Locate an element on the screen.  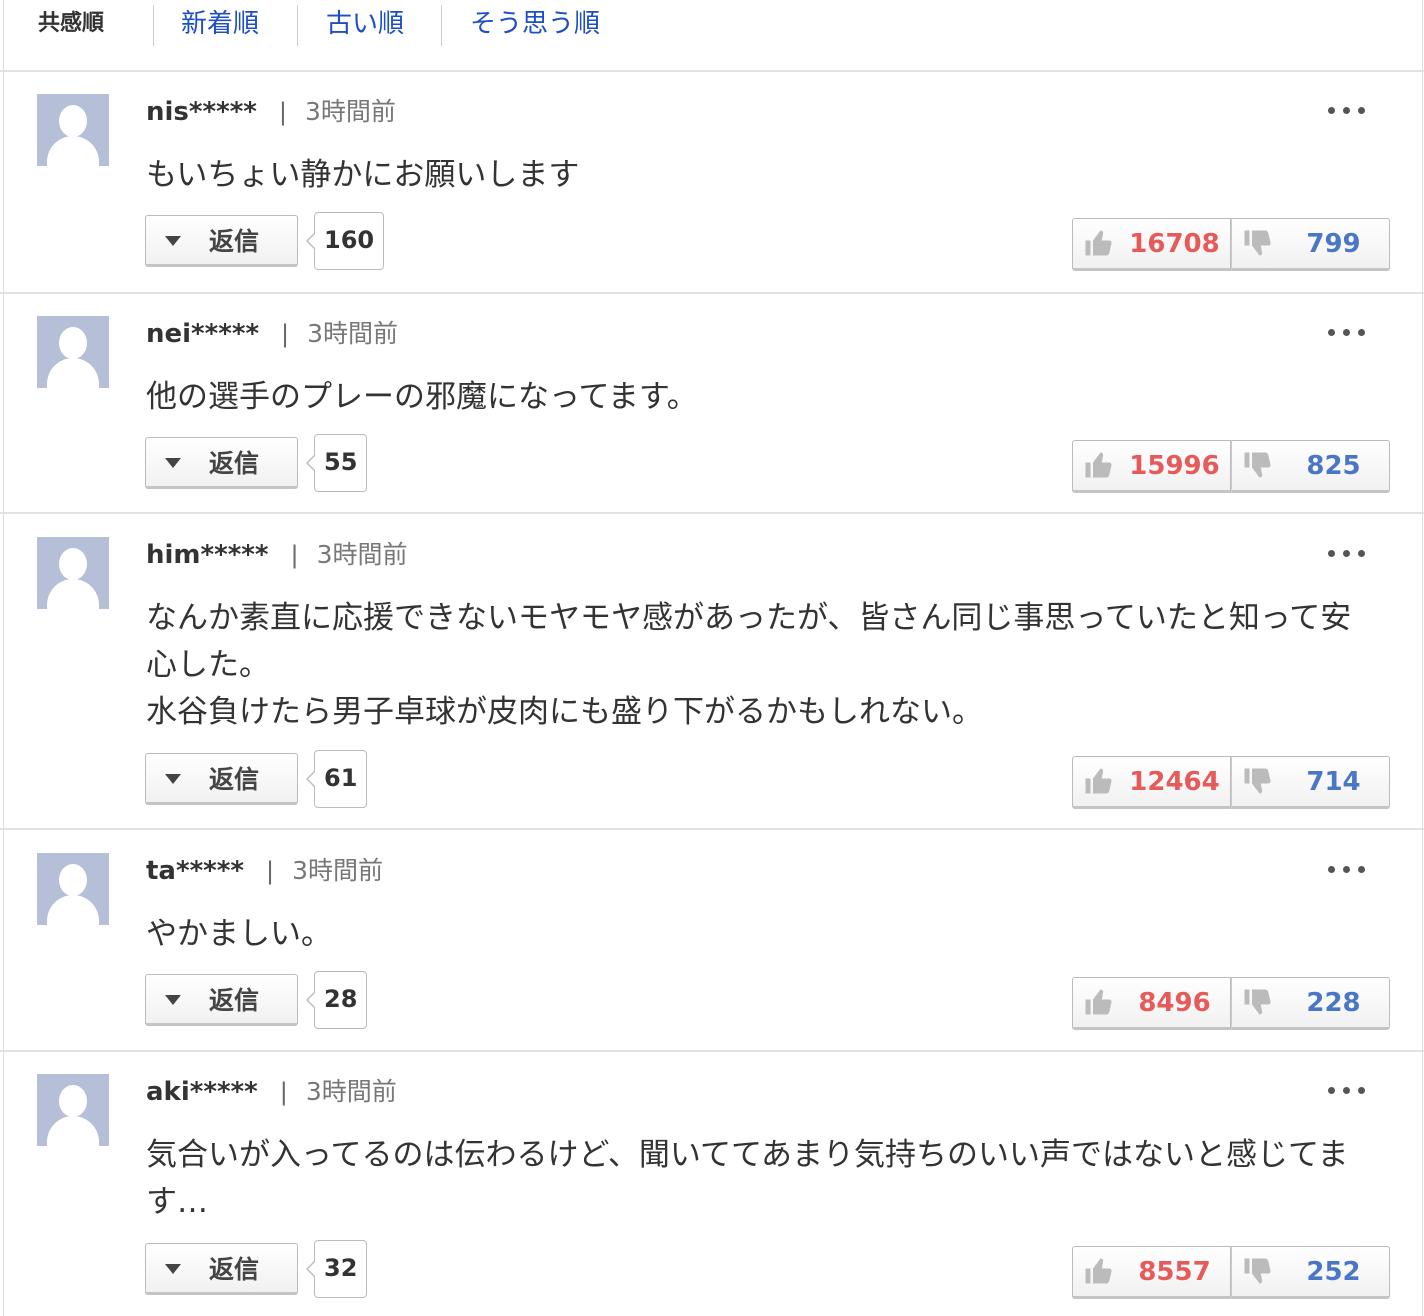
reply-count: 28 is located at coordinates (336, 1000).